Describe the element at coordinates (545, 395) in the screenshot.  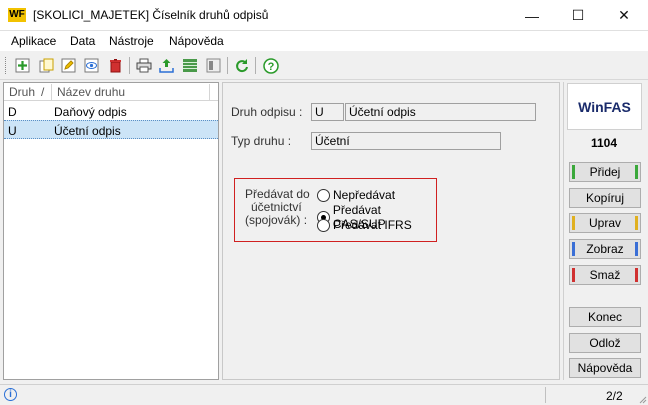
I see `status-divider` at that location.